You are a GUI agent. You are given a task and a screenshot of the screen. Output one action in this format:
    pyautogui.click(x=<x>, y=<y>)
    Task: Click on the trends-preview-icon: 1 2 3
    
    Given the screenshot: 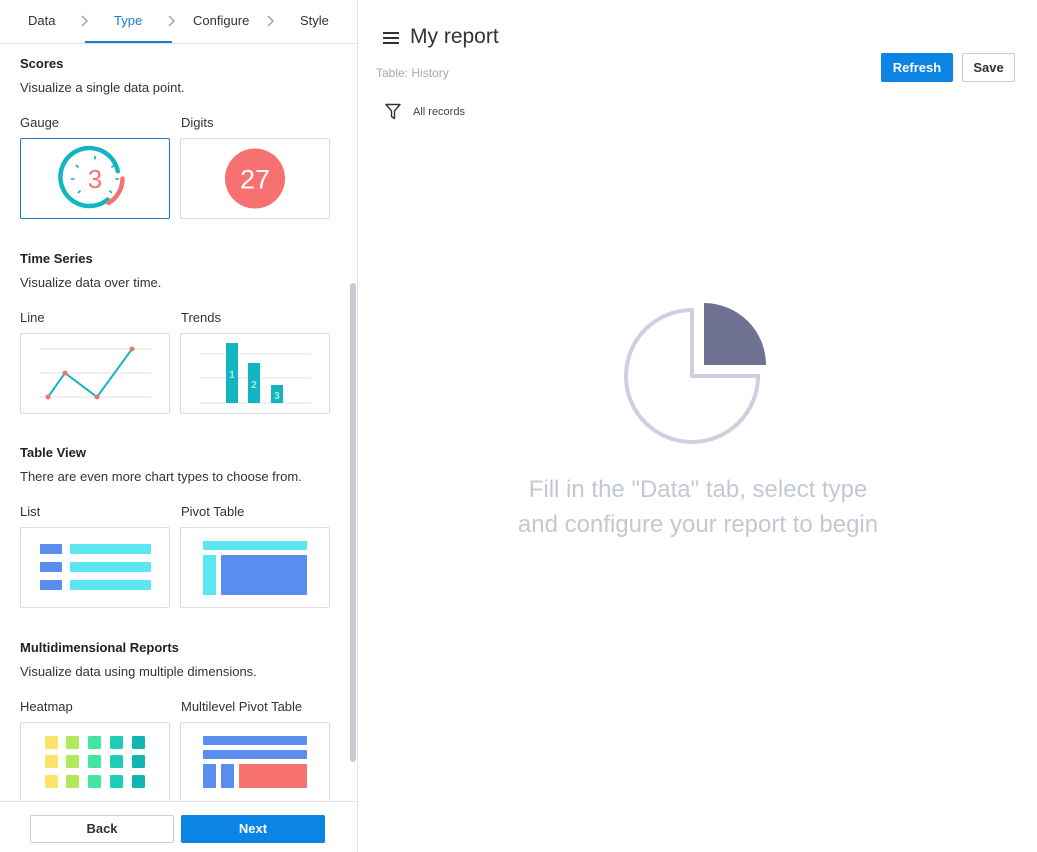 What is the action you would take?
    pyautogui.click(x=255, y=373)
    